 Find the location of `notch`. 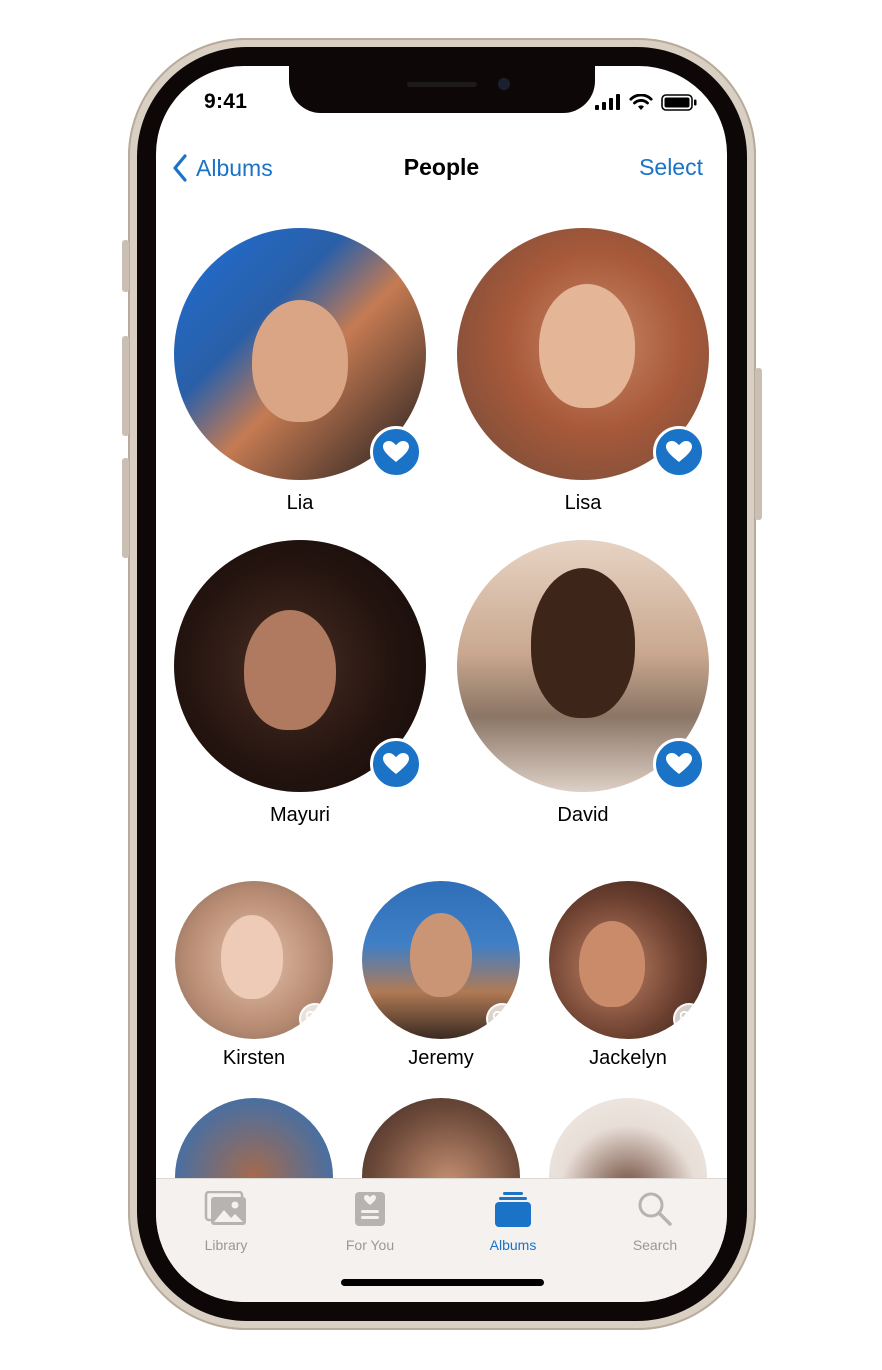

notch is located at coordinates (442, 89).